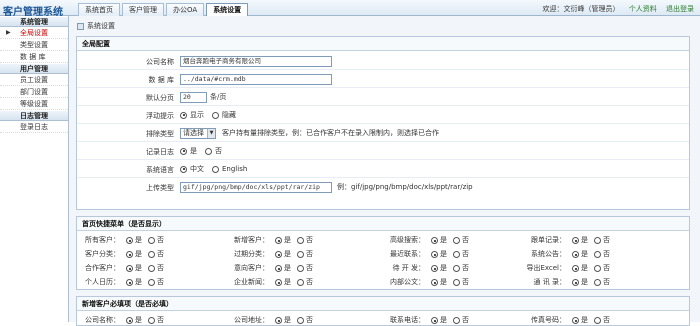 The width and height of the screenshot is (700, 326). What do you see at coordinates (183, 151) in the screenshot?
I see `log-yes-radio` at bounding box center [183, 151].